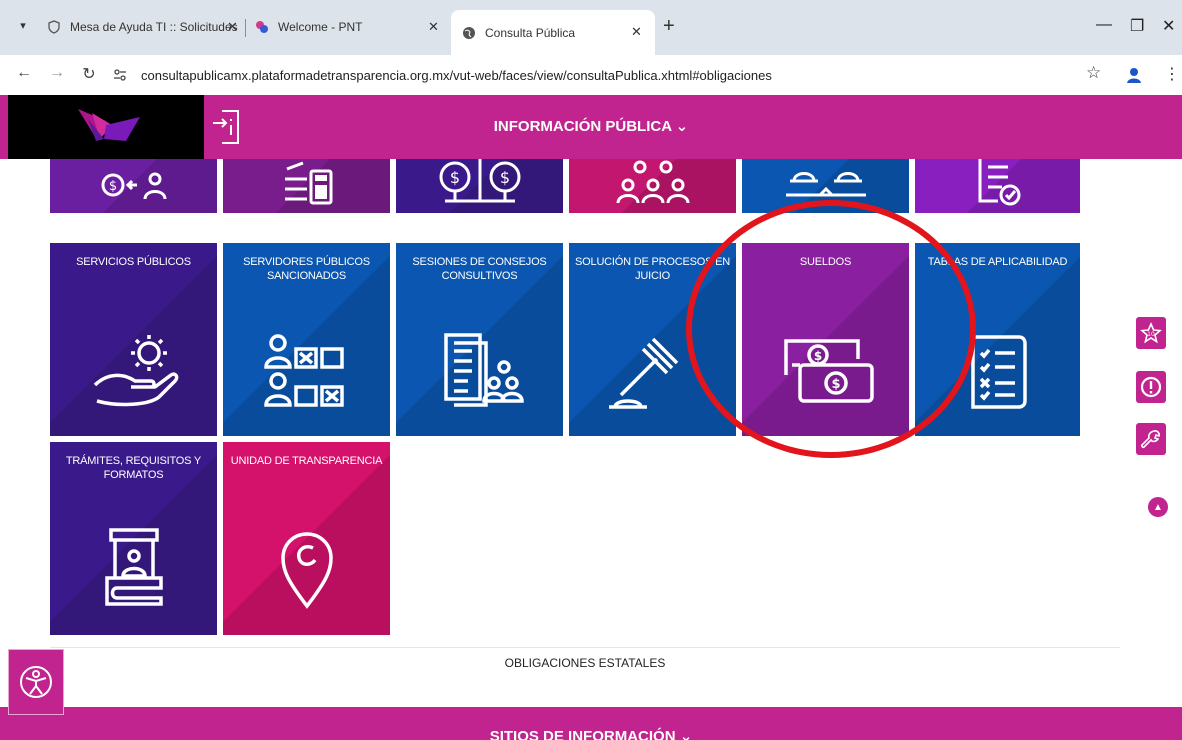  What do you see at coordinates (262, 27) in the screenshot?
I see `pnt-favicon-icon` at bounding box center [262, 27].